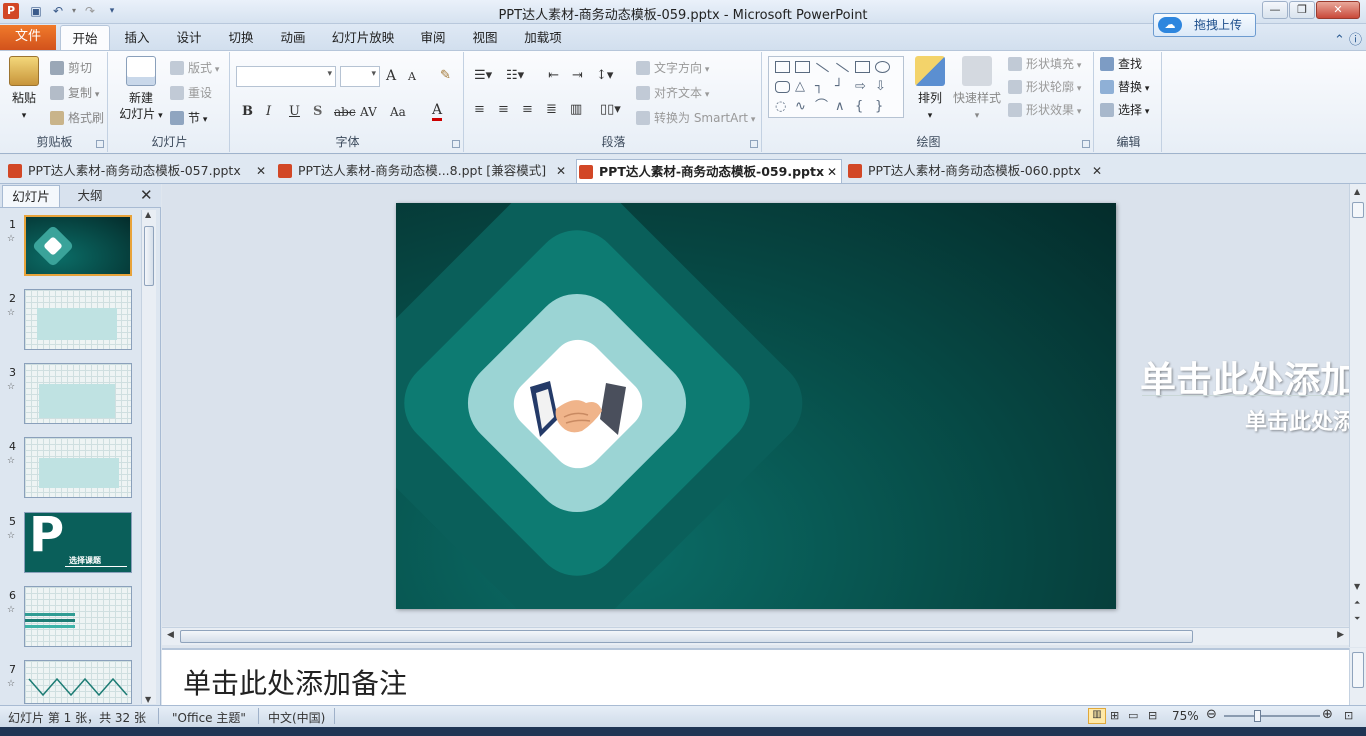 The width and height of the screenshot is (1366, 736). Describe the element at coordinates (241, 37) in the screenshot. I see `tab-transitions: 切换` at that location.